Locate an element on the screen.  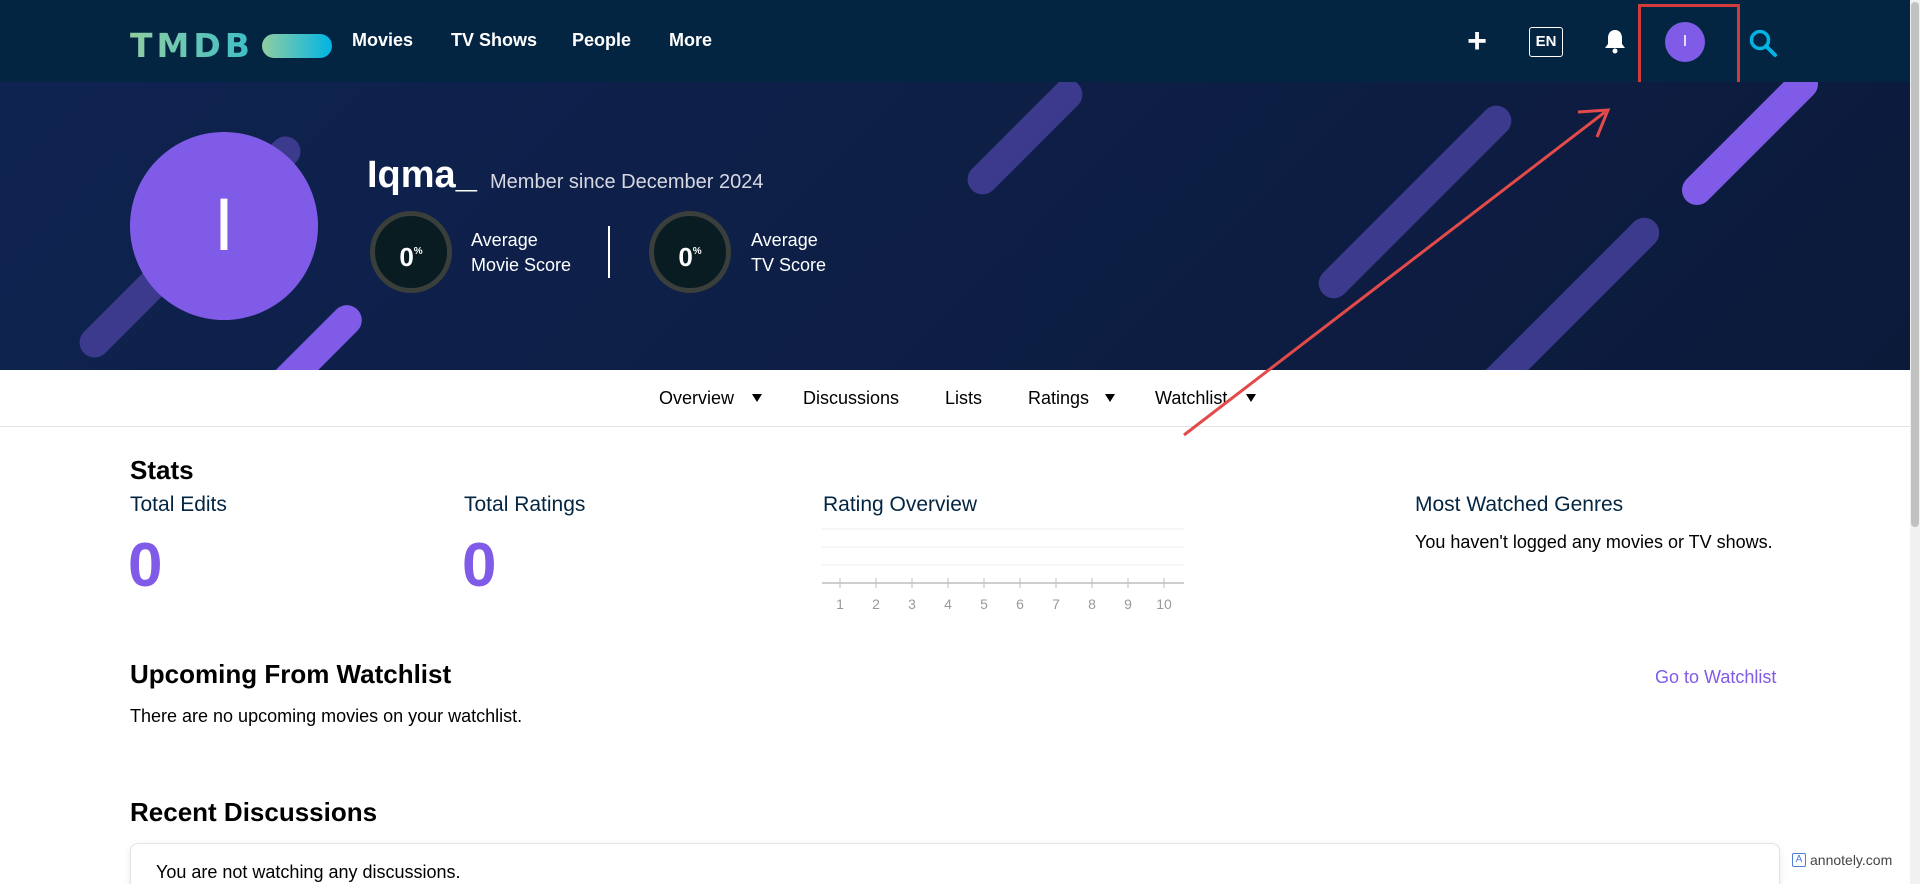
score-divider is located at coordinates (609, 252).